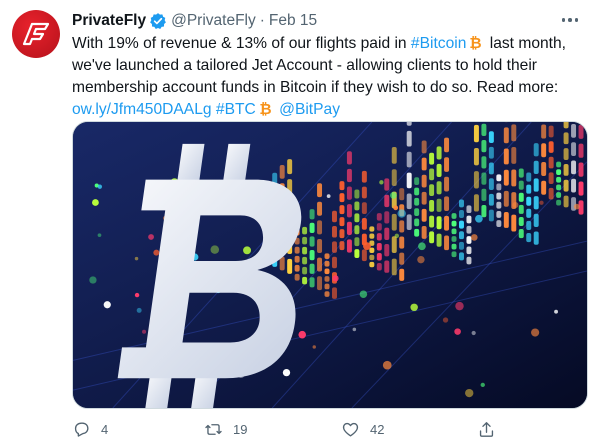 Image resolution: width=600 pixels, height=446 pixels. I want to click on retweet-icon, so click(213, 429).